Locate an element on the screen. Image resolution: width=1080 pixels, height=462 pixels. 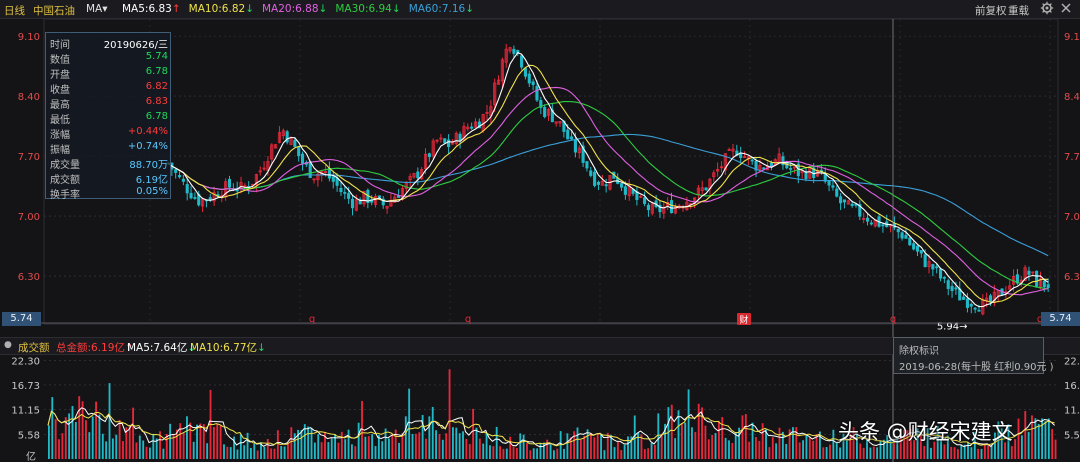
volume-tick-label-right: 22.30 is located at coordinates (1072, 361).